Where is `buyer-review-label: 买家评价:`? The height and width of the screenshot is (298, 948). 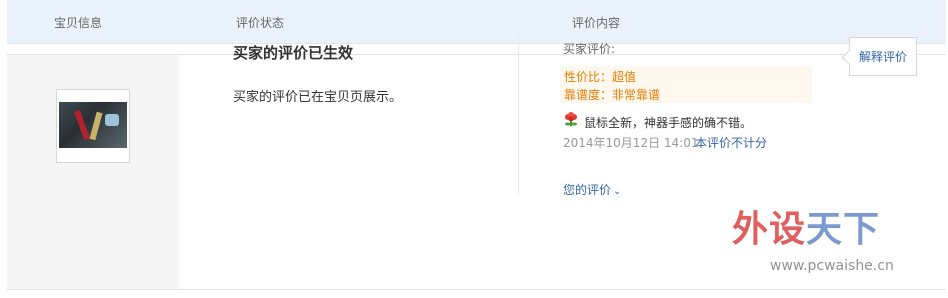 buyer-review-label: 买家评价: is located at coordinates (589, 49).